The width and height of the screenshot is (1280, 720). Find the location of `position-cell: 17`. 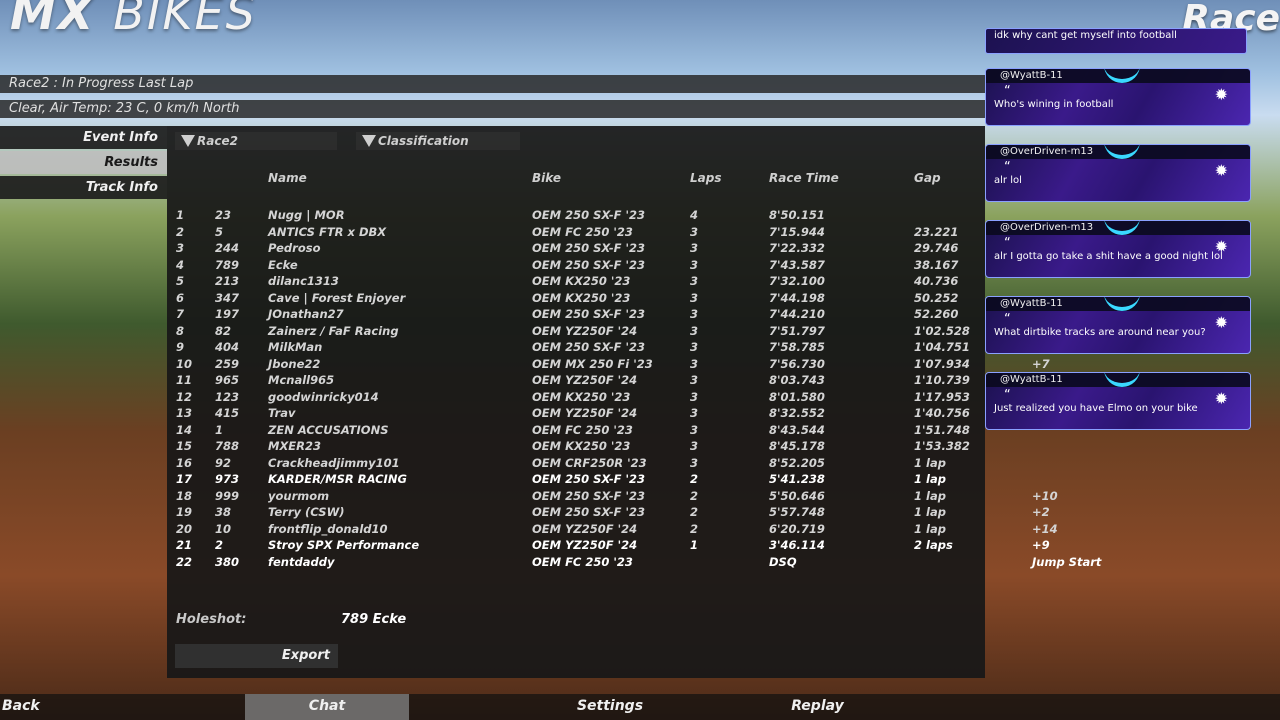

position-cell: 17 is located at coordinates (184, 479).